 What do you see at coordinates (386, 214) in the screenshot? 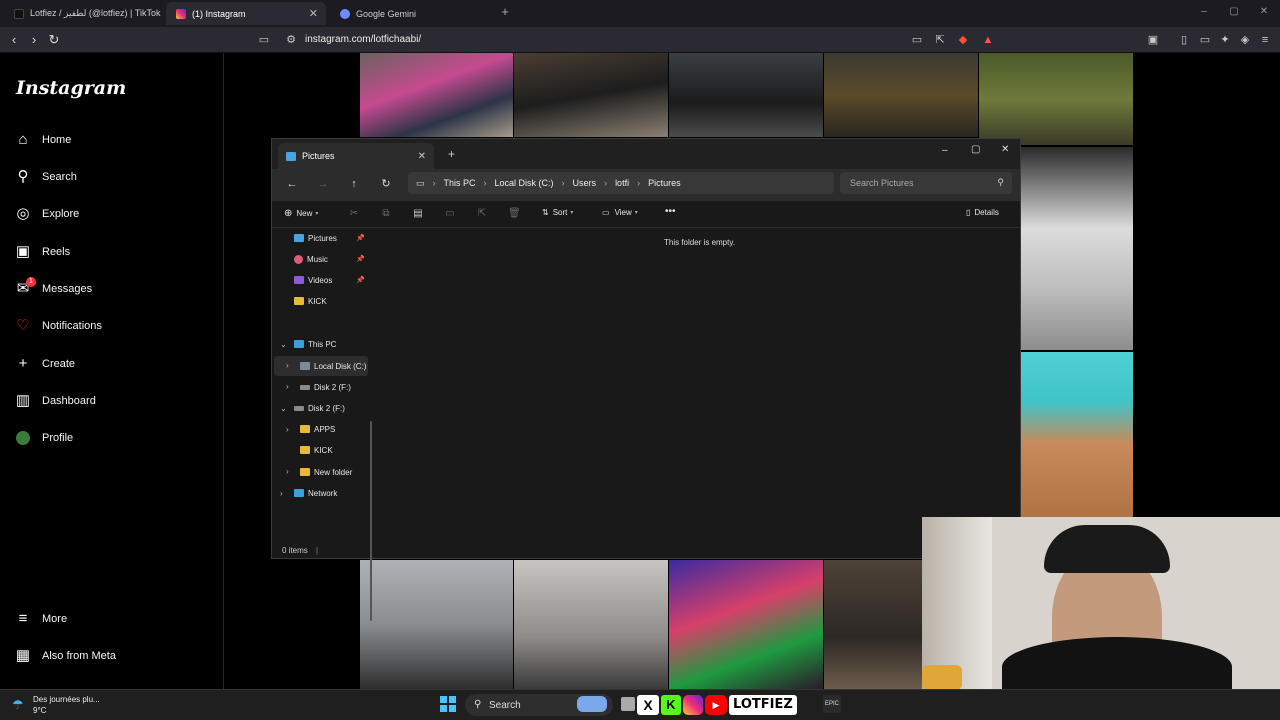
I see `copy-icon: ⧉` at bounding box center [386, 214].